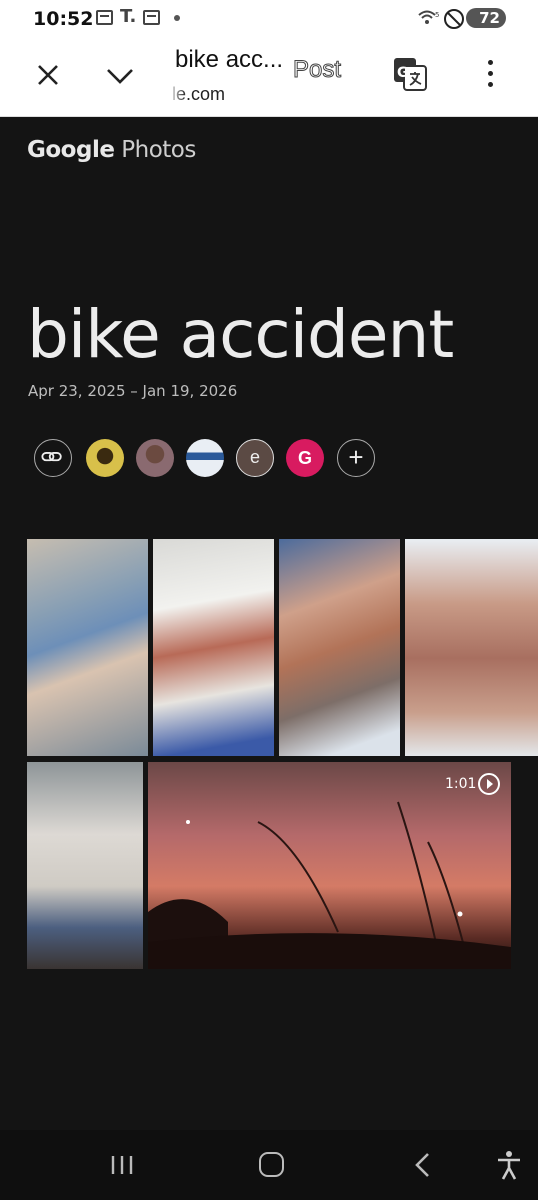  I want to click on link-icon, so click(51, 456).